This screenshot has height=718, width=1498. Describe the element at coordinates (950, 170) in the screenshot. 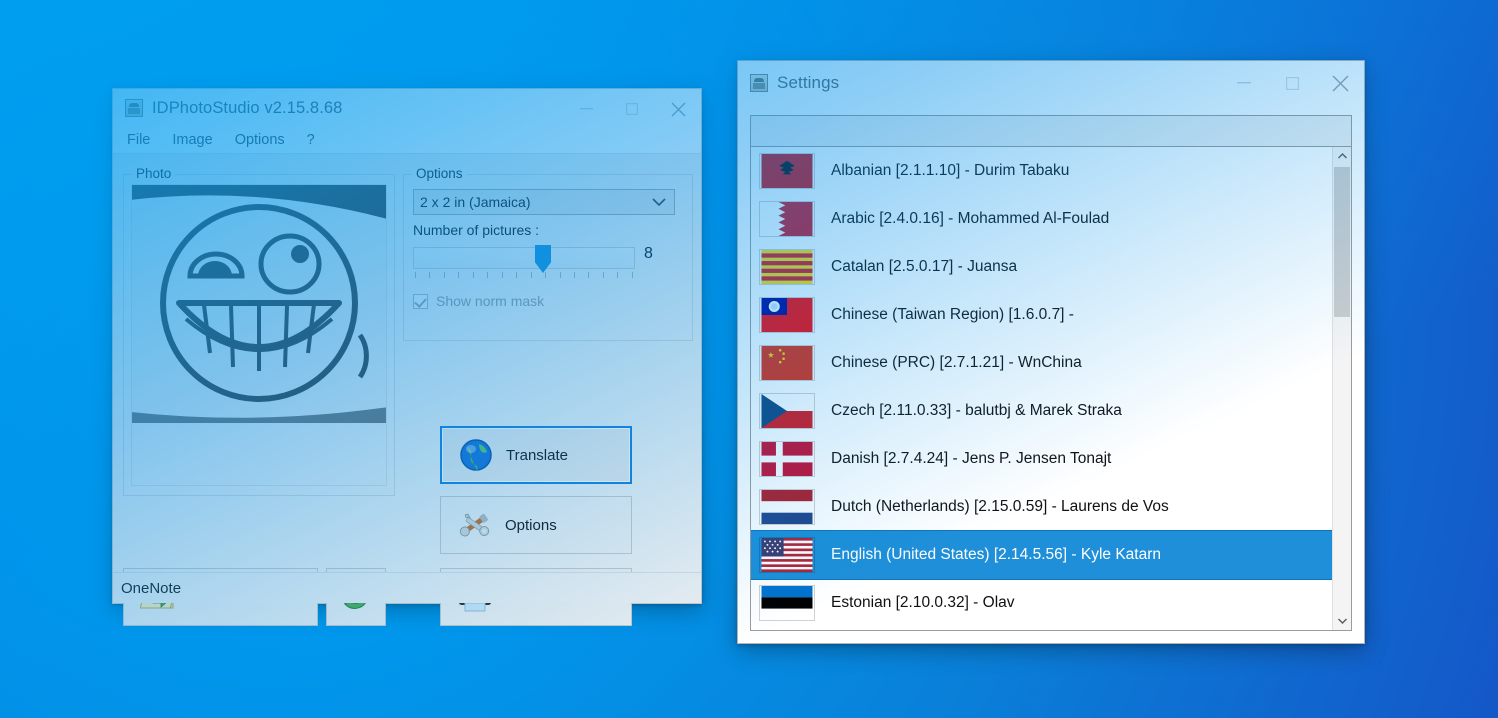

I see `language-list-item-label: Albanian [2.1.1.10] - Durim Tabaku` at that location.